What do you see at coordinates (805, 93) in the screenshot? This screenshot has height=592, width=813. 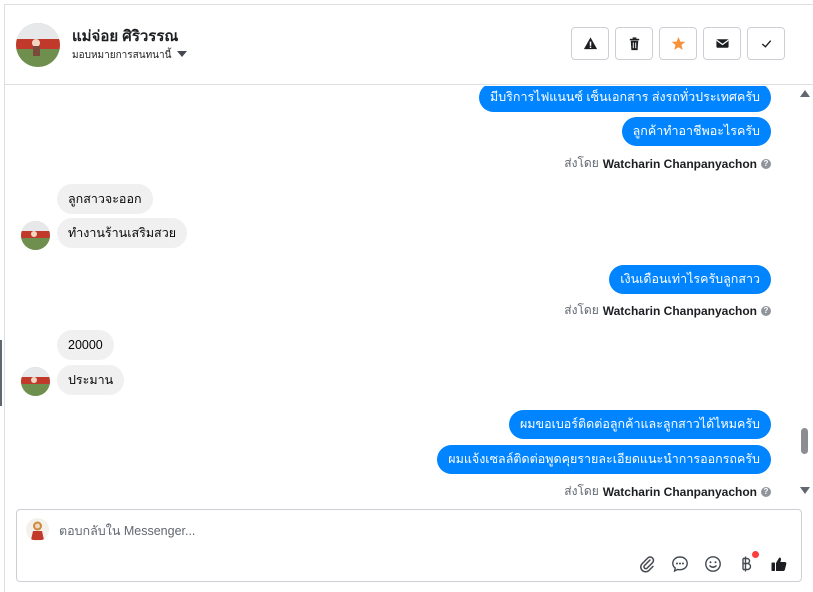 I see `scroll-up-arrow-icon` at bounding box center [805, 93].